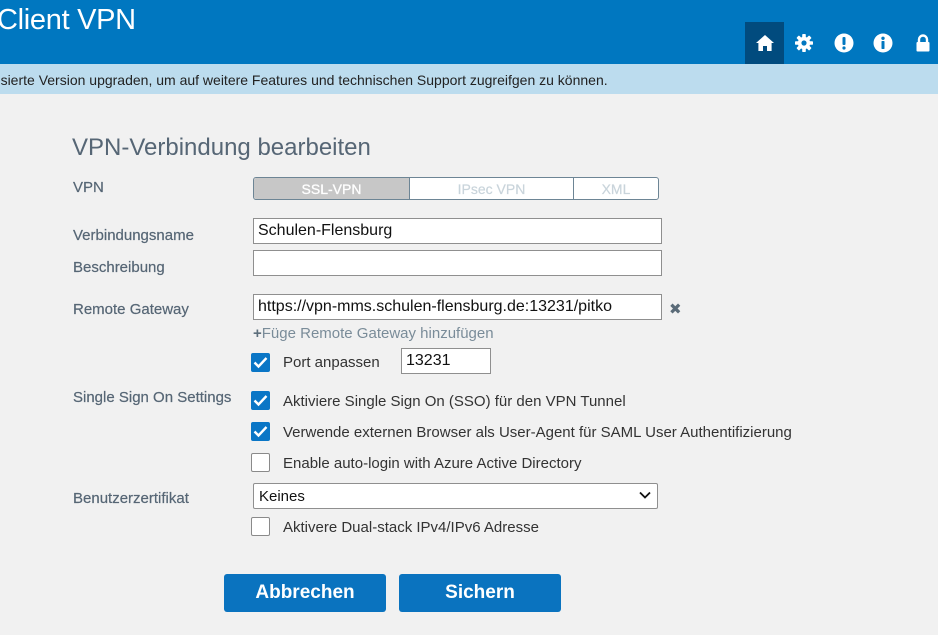 The height and width of the screenshot is (635, 938). I want to click on connection-name-input, so click(457, 231).